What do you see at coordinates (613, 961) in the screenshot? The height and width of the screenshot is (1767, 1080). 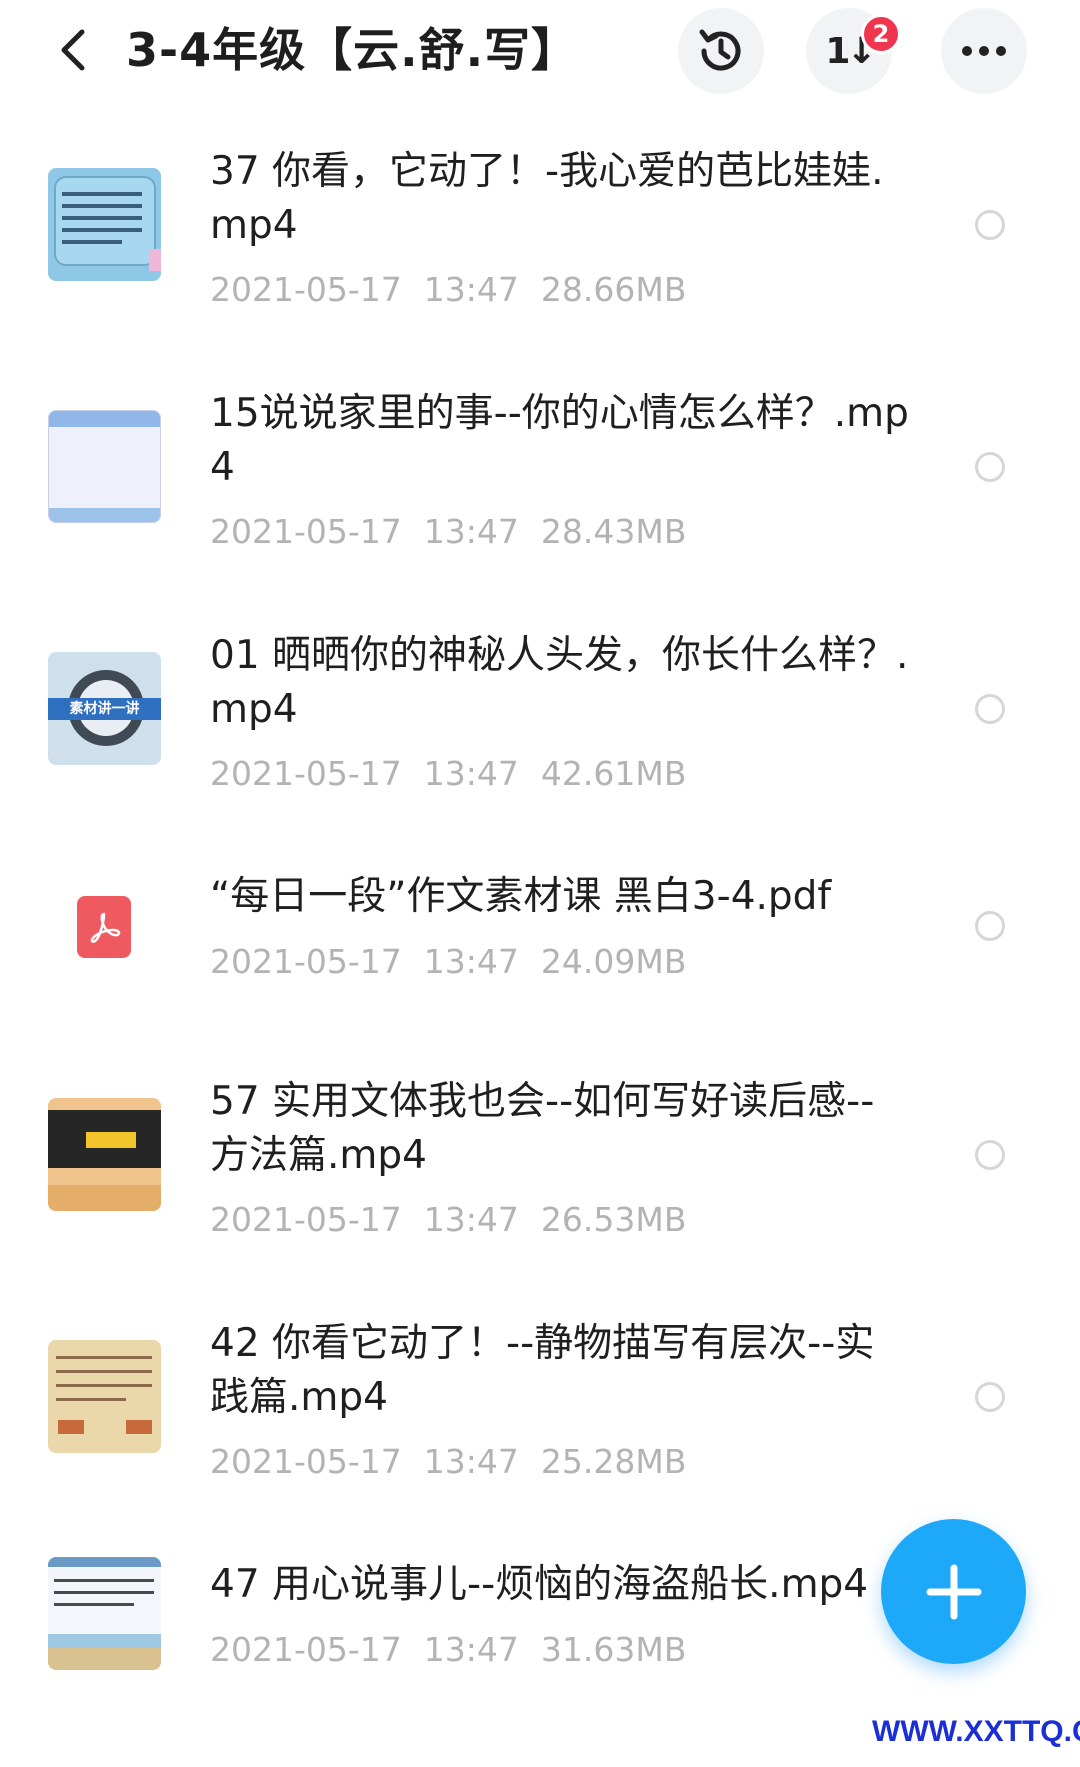 I see `file-size: 24.09MB` at bounding box center [613, 961].